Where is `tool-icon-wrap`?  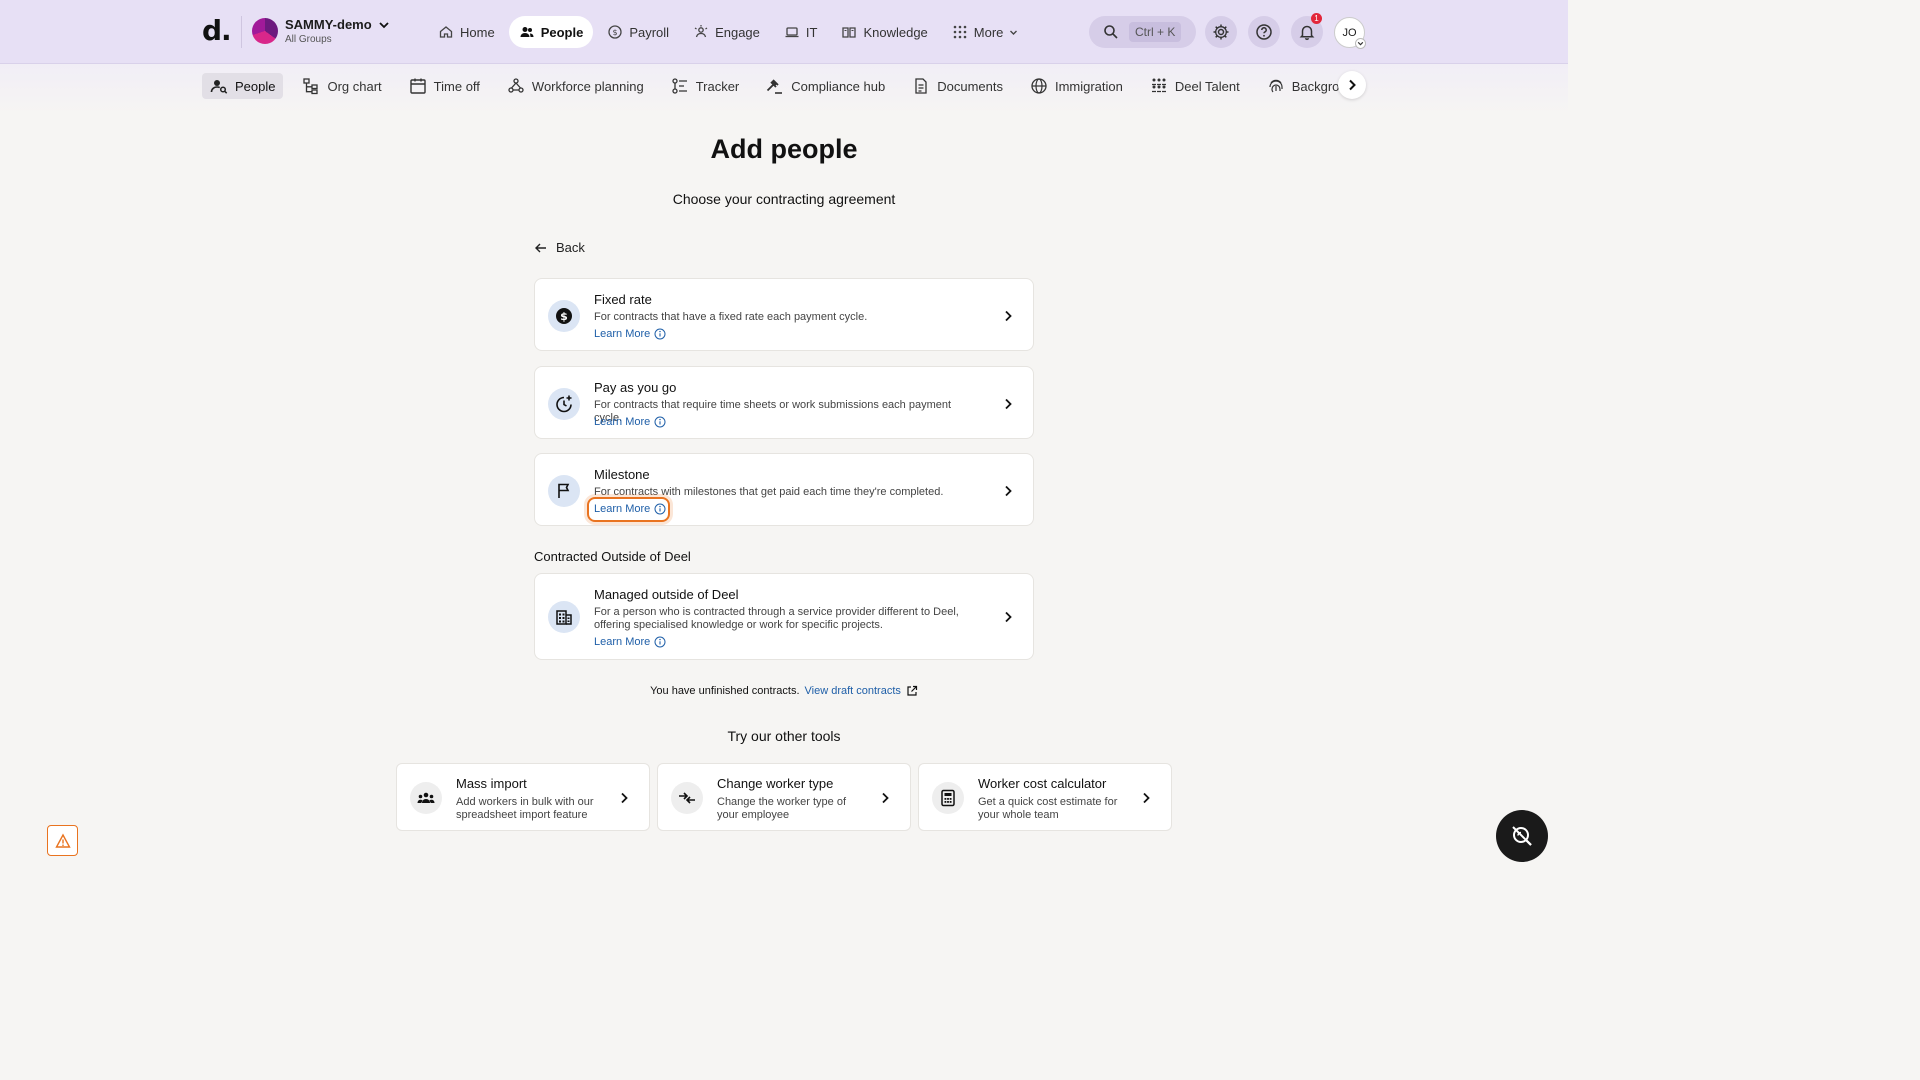
tool-icon-wrap is located at coordinates (687, 798).